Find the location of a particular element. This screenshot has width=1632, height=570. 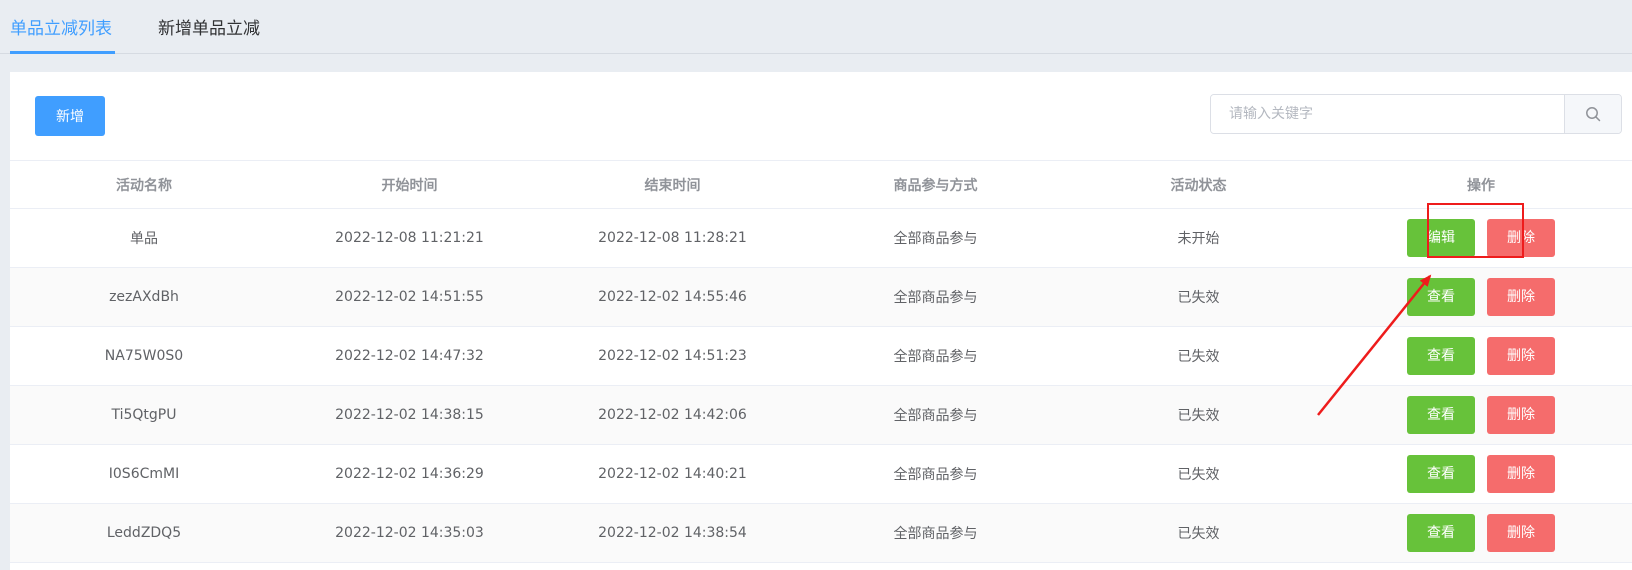

cell-end-time: 2022-12-02 14:42:06 is located at coordinates (672, 415).